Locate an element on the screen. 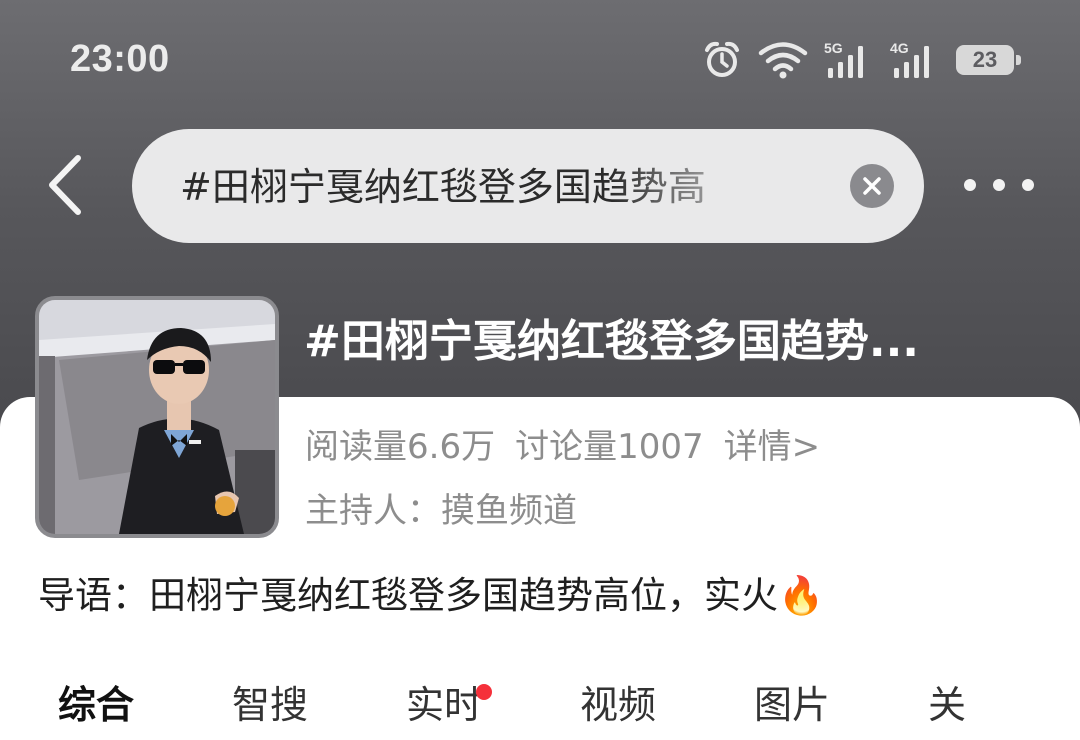 The image size is (1080, 740). tab-realtime: 实时 is located at coordinates (449, 705).